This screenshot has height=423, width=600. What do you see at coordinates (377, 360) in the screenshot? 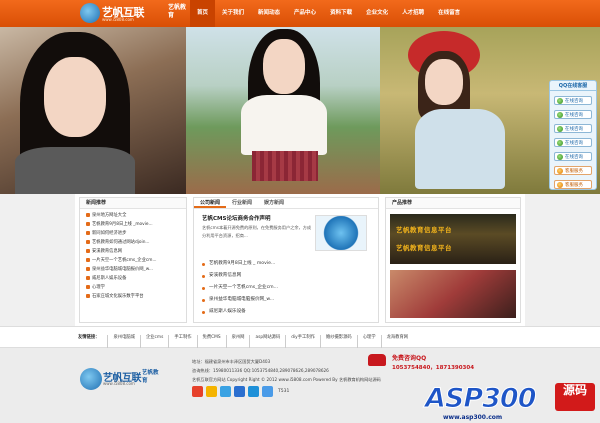
I see `phone-icon` at bounding box center [377, 360].